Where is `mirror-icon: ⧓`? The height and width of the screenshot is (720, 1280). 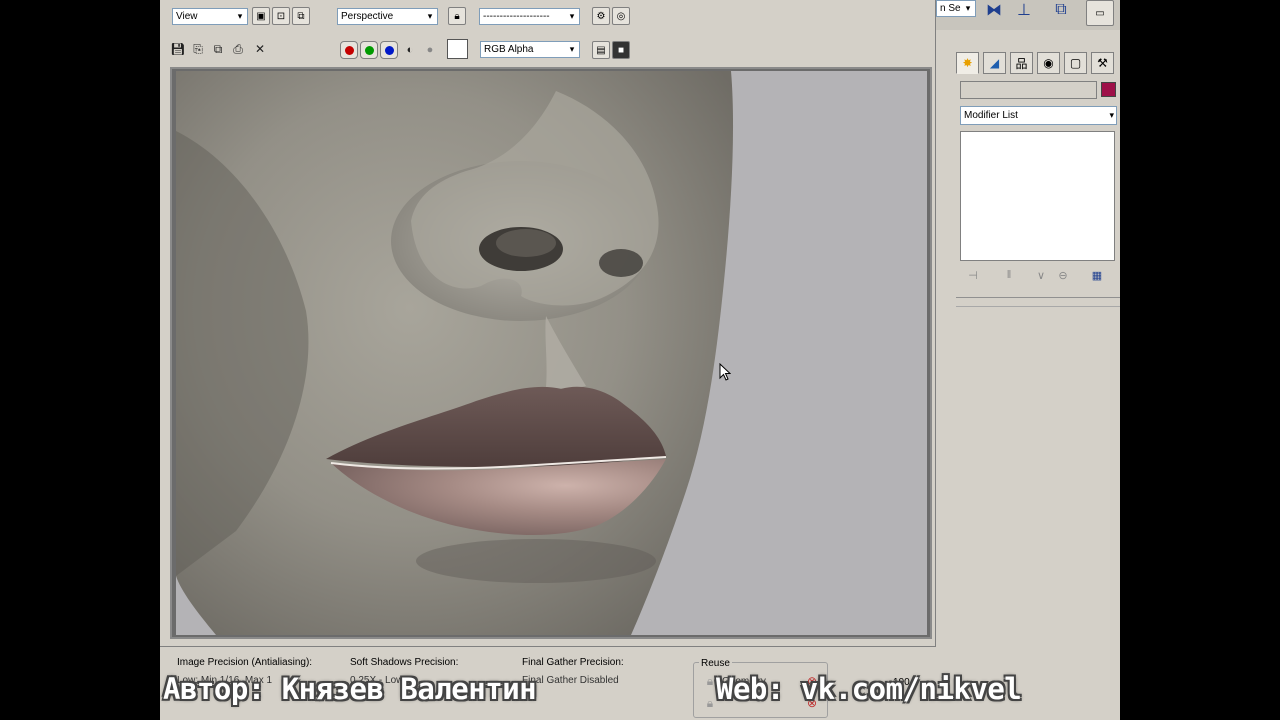 mirror-icon: ⧓ is located at coordinates (994, 10).